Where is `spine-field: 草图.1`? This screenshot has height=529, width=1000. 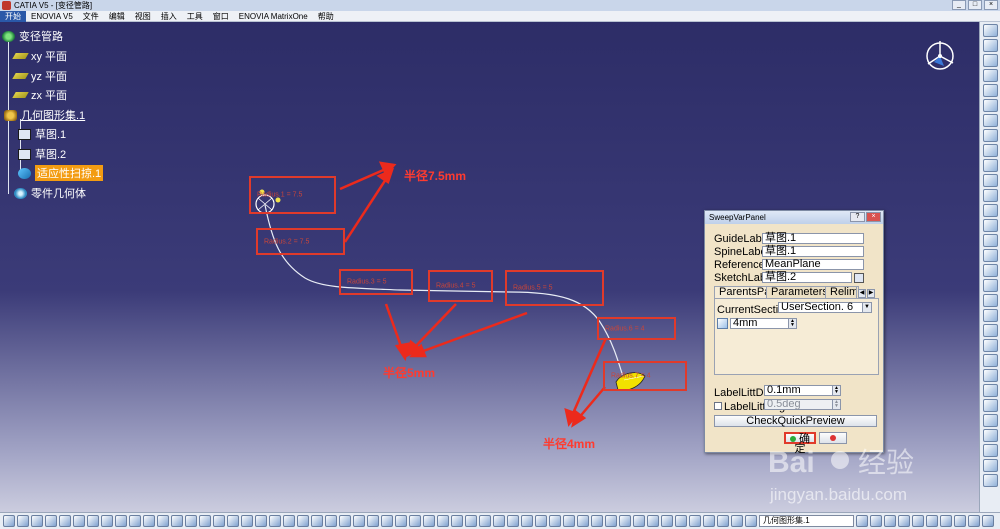 spine-field: 草图.1 is located at coordinates (813, 251).